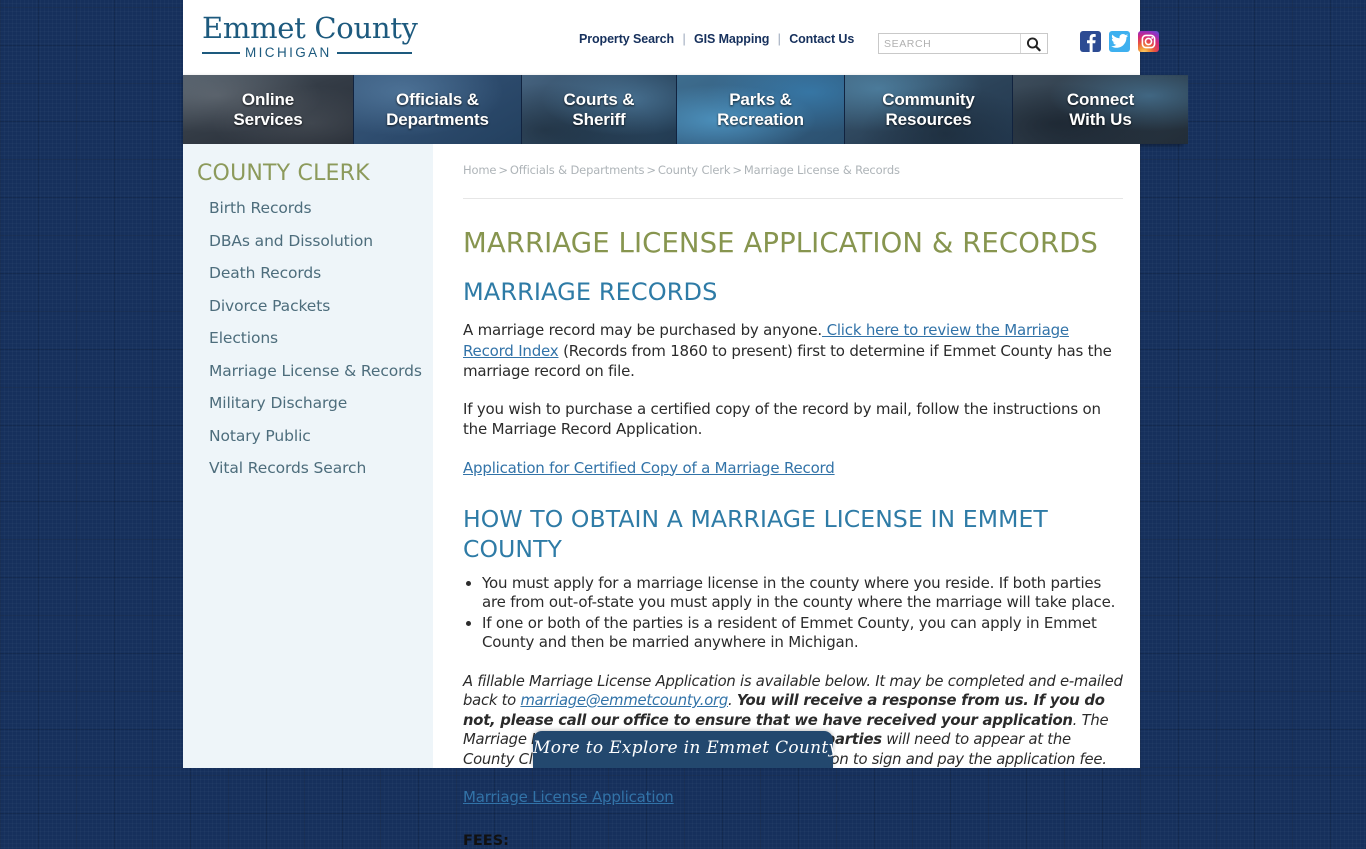 The width and height of the screenshot is (1366, 849). I want to click on search-box, so click(963, 43).